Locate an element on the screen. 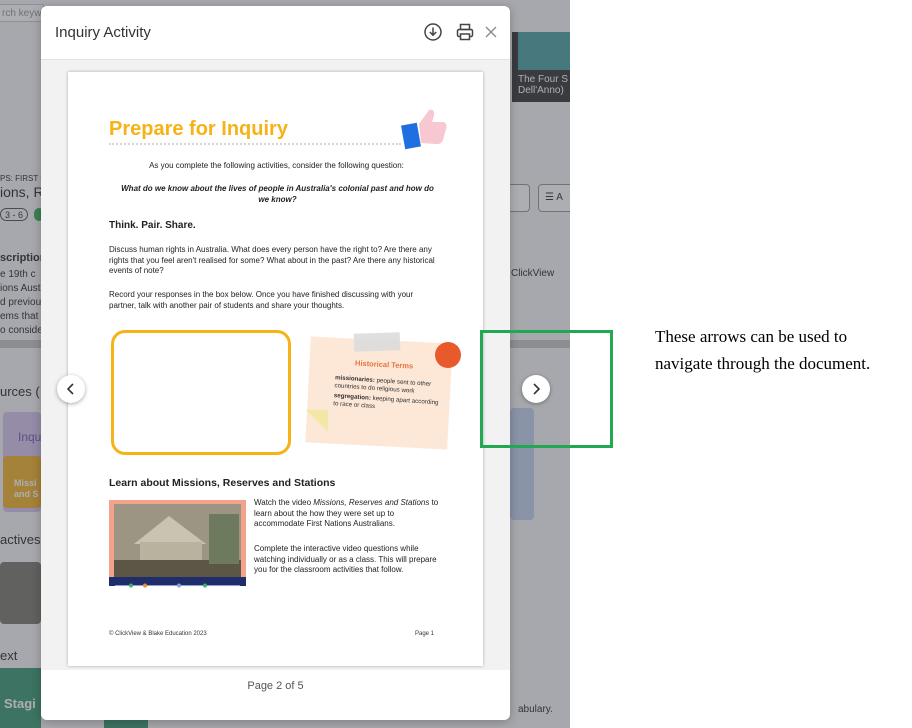 The width and height of the screenshot is (912, 728). video-title-italic: Missions, Reserves and Stations is located at coordinates (371, 502).